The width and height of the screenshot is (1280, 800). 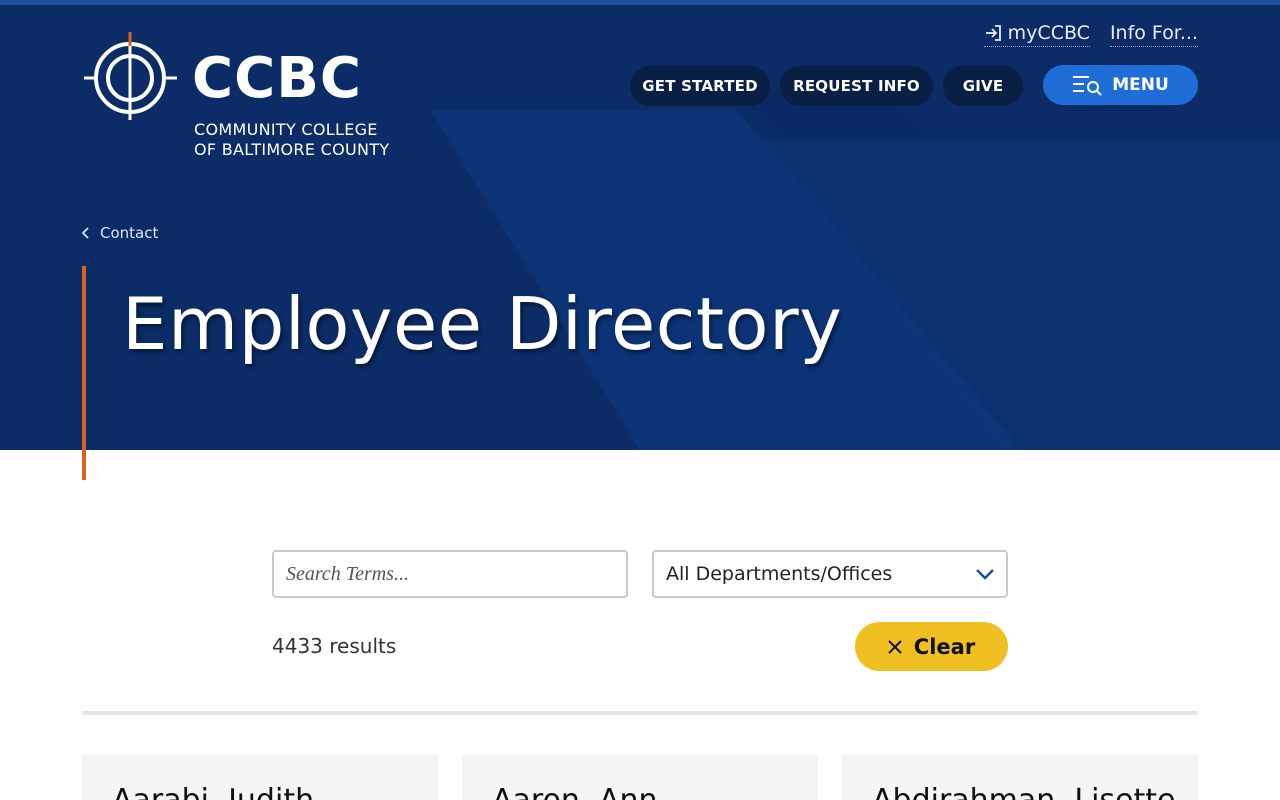 I want to click on chevron-down-icon, so click(x=985, y=574).